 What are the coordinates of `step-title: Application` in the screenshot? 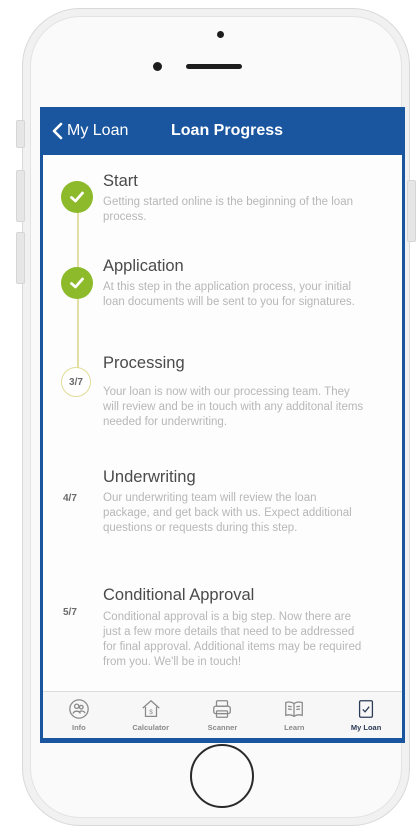 It's located at (143, 266).